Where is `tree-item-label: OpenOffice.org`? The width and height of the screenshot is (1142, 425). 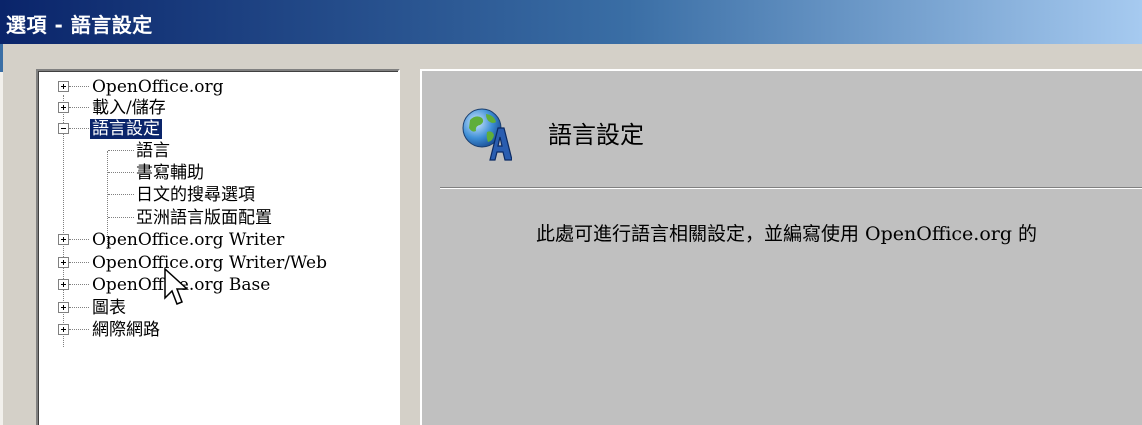 tree-item-label: OpenOffice.org is located at coordinates (158, 87).